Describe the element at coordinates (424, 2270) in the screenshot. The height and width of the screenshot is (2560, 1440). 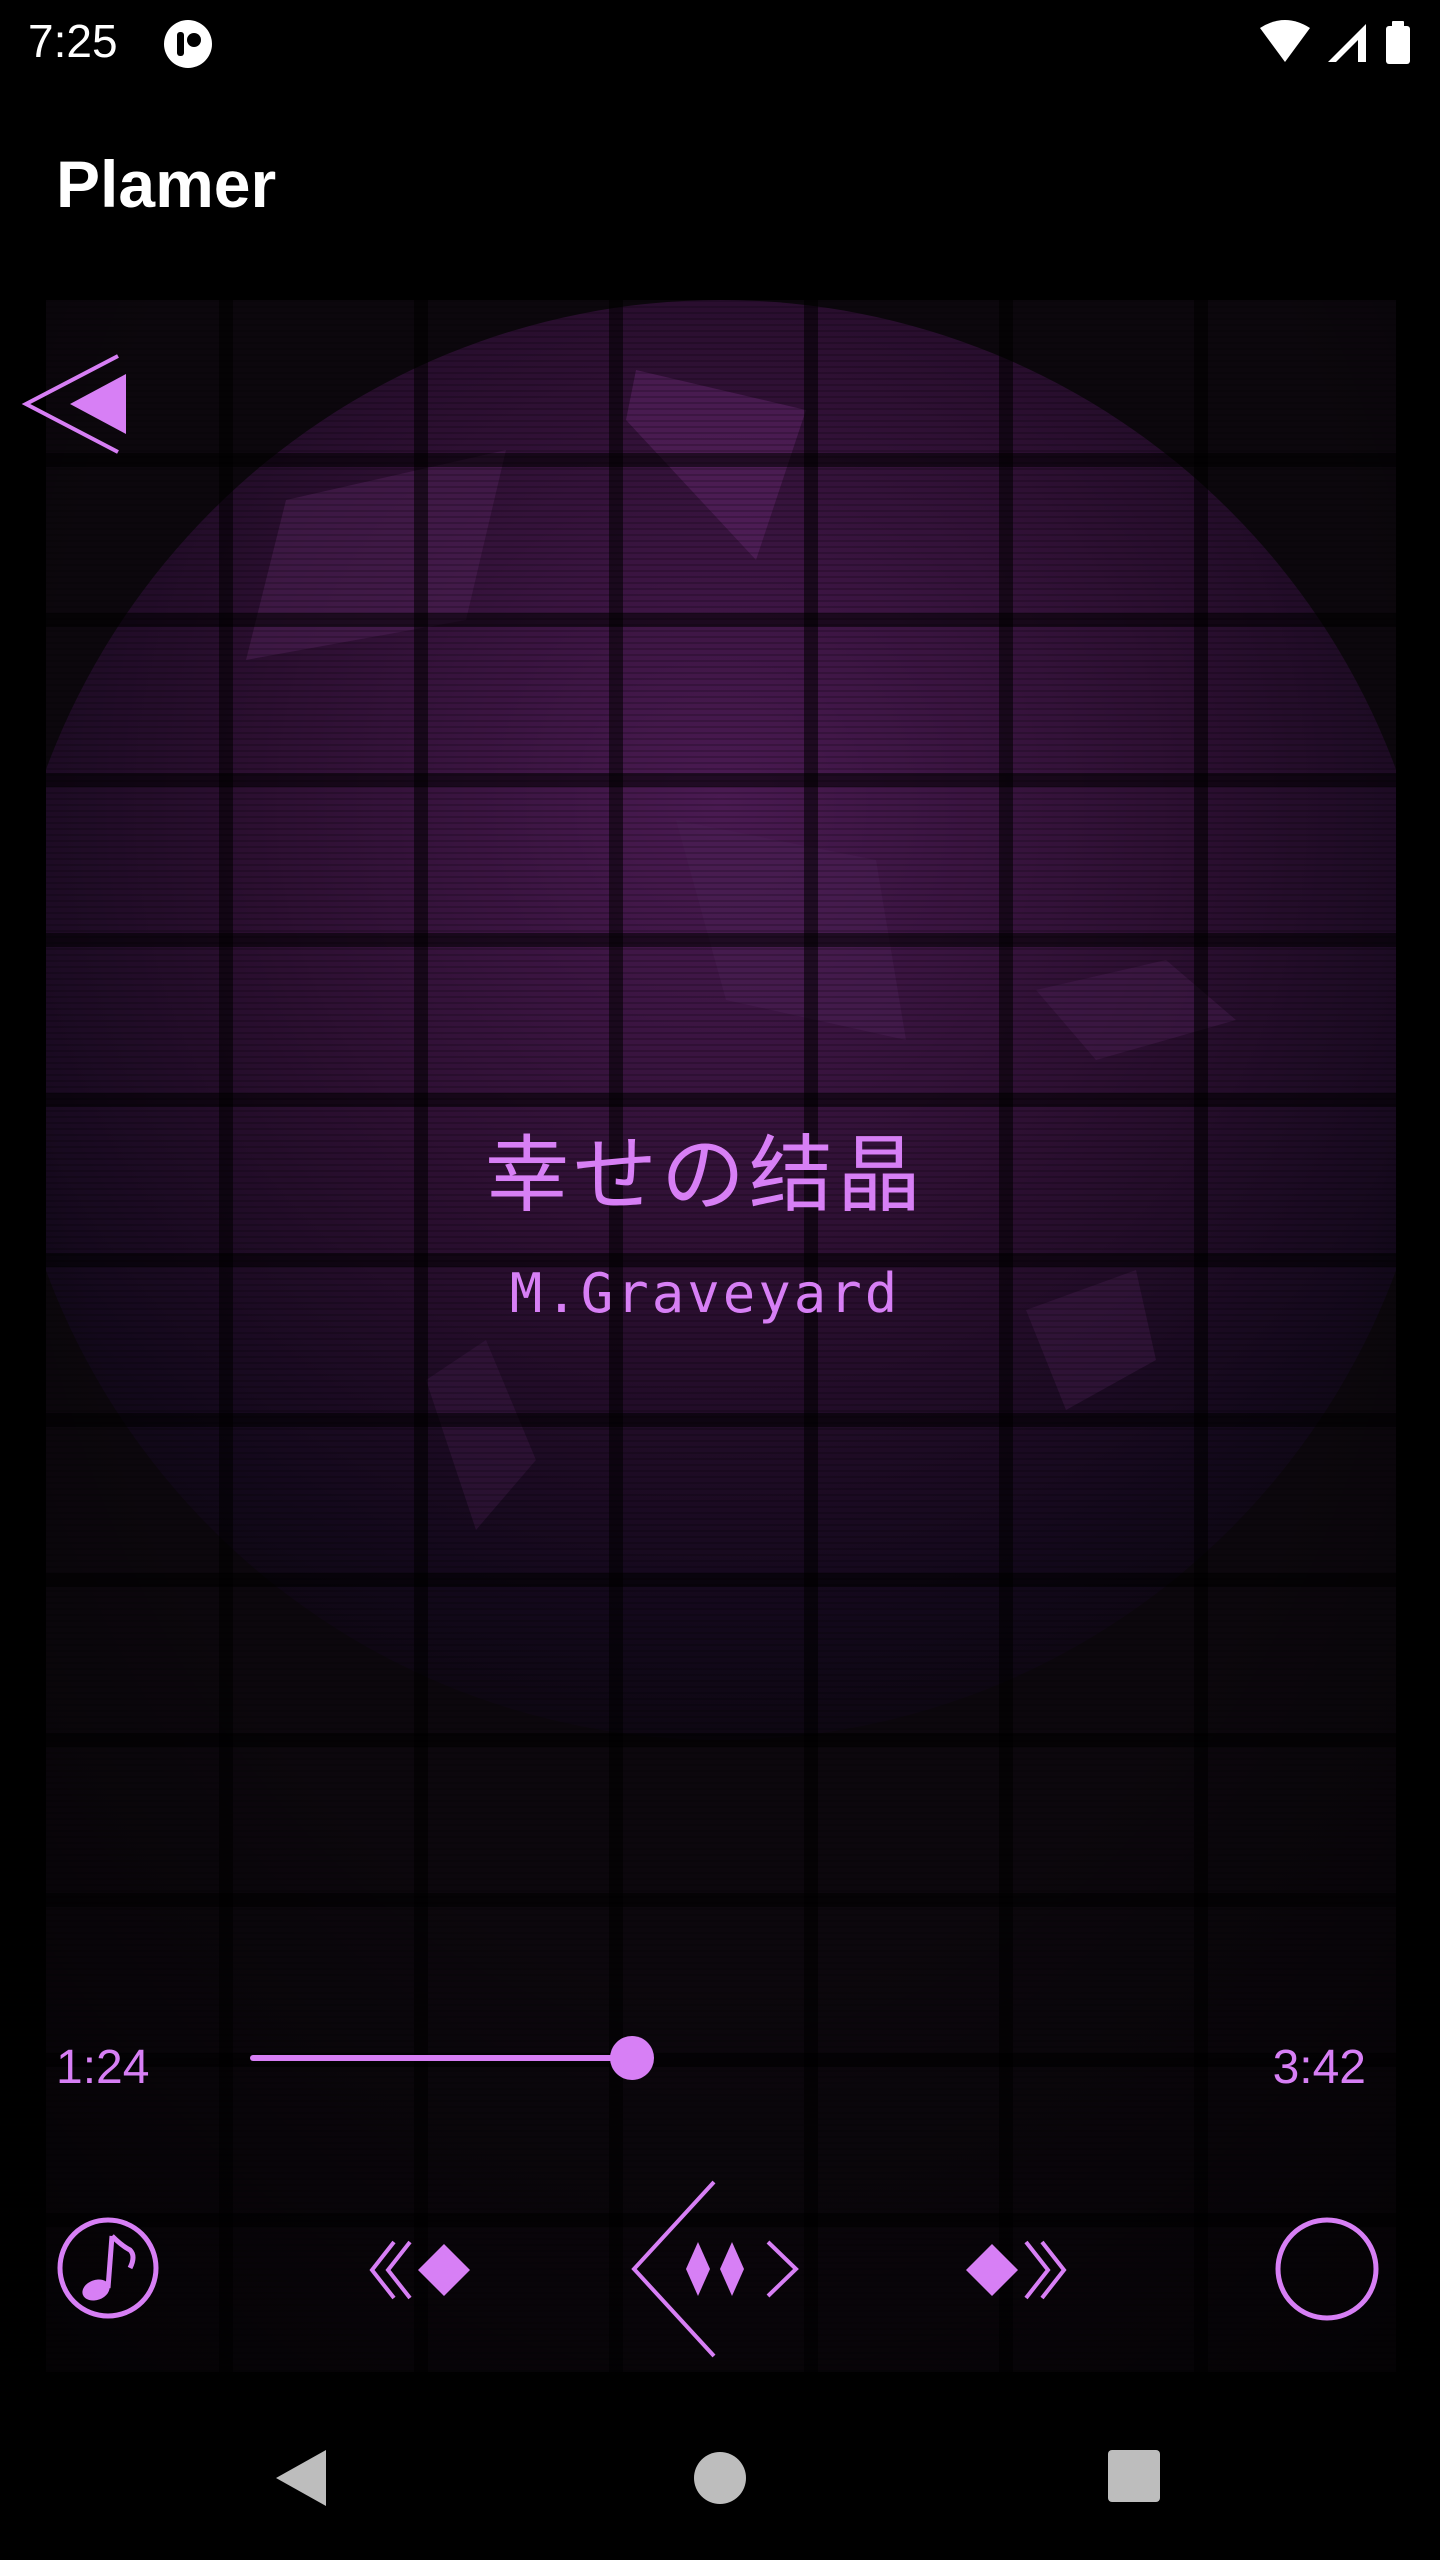
I see `diamond-previous-icon` at that location.